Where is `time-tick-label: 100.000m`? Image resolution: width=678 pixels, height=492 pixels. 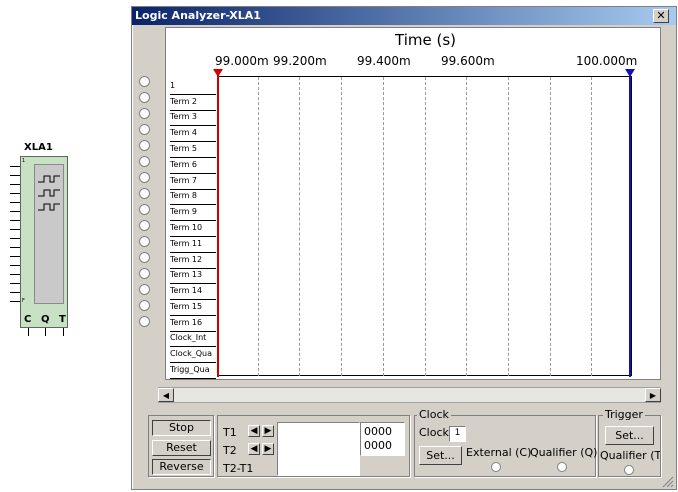 time-tick-label: 100.000m is located at coordinates (607, 61).